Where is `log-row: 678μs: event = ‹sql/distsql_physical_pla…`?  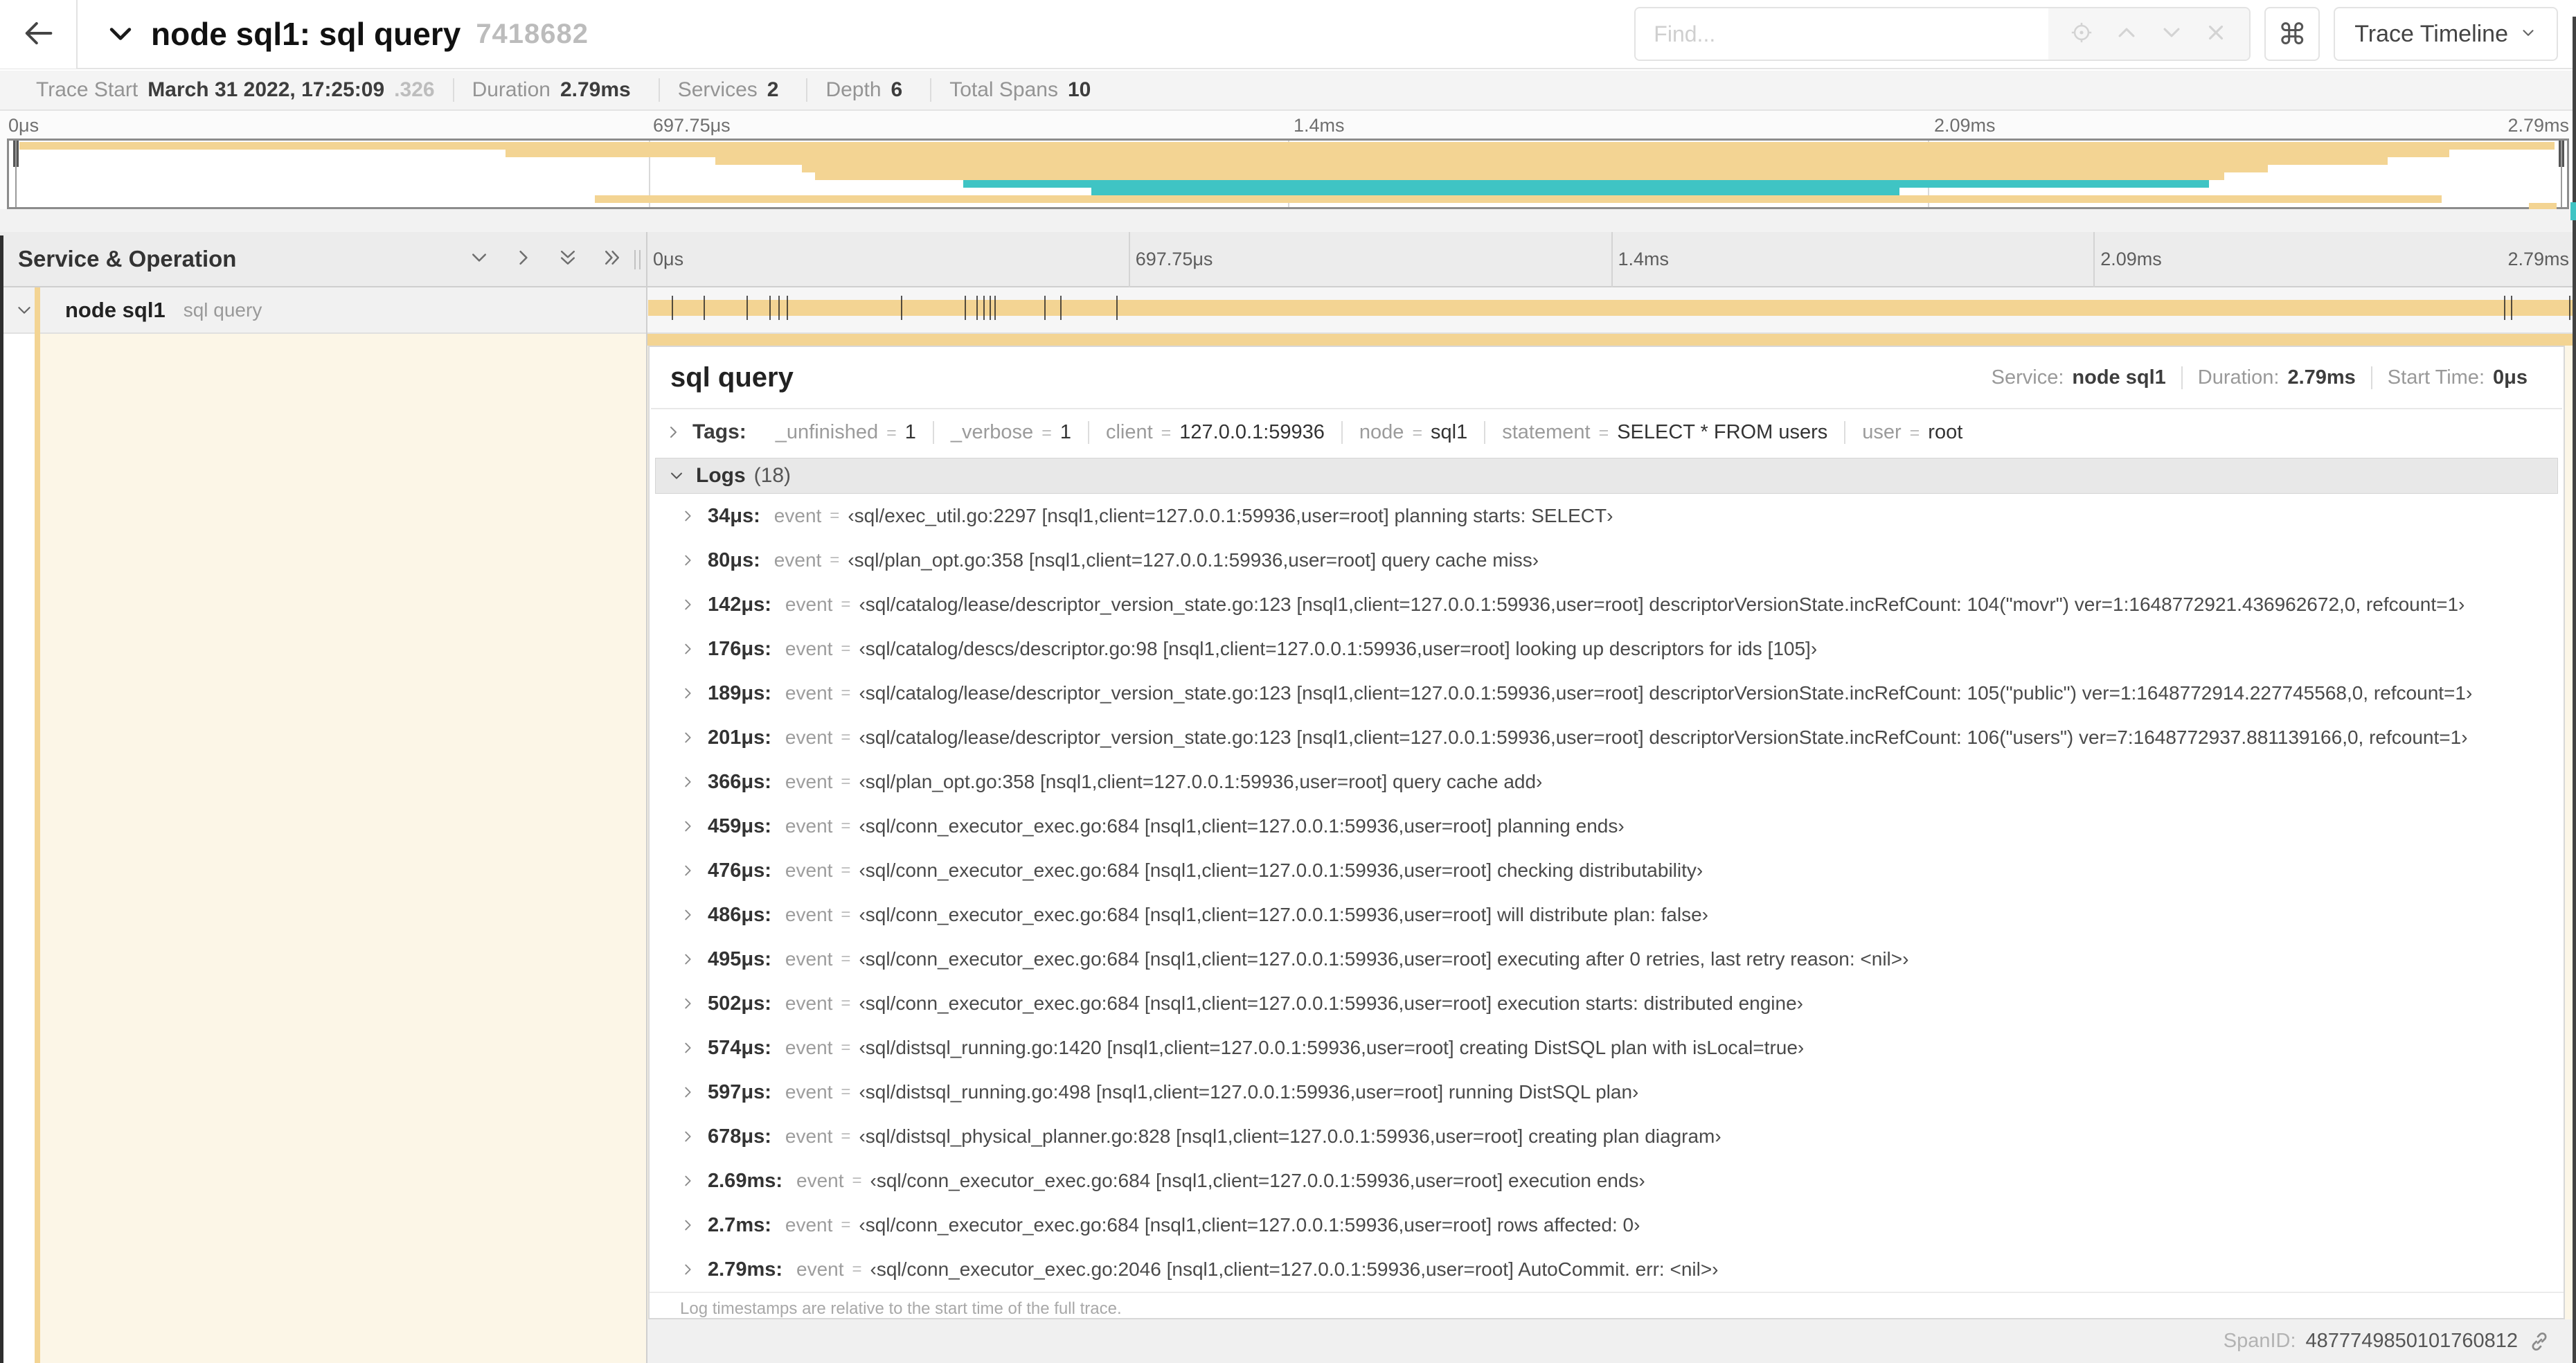 log-row: 678μs: event = ‹sql/distsql_physical_pla… is located at coordinates (1607, 1137).